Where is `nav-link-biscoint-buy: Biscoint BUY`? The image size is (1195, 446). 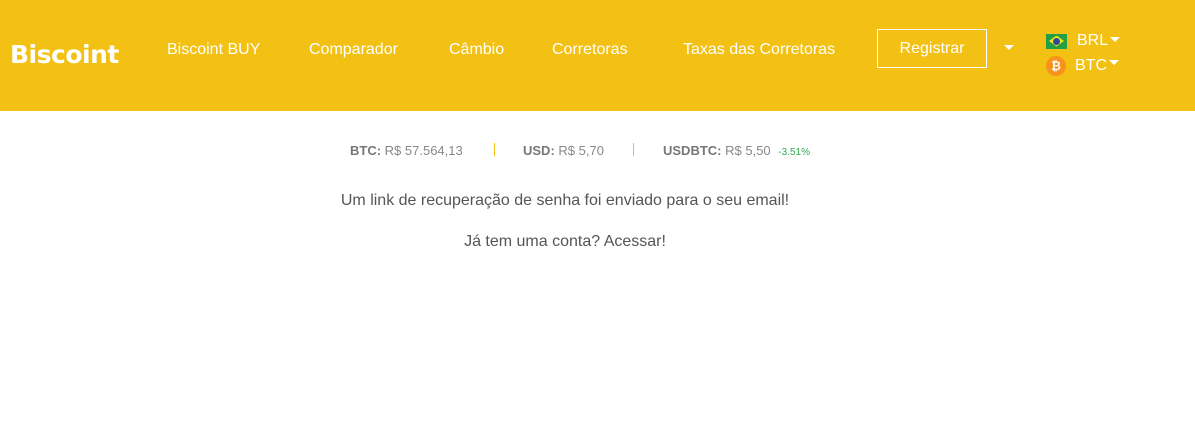
nav-link-biscoint-buy: Biscoint BUY is located at coordinates (213, 50).